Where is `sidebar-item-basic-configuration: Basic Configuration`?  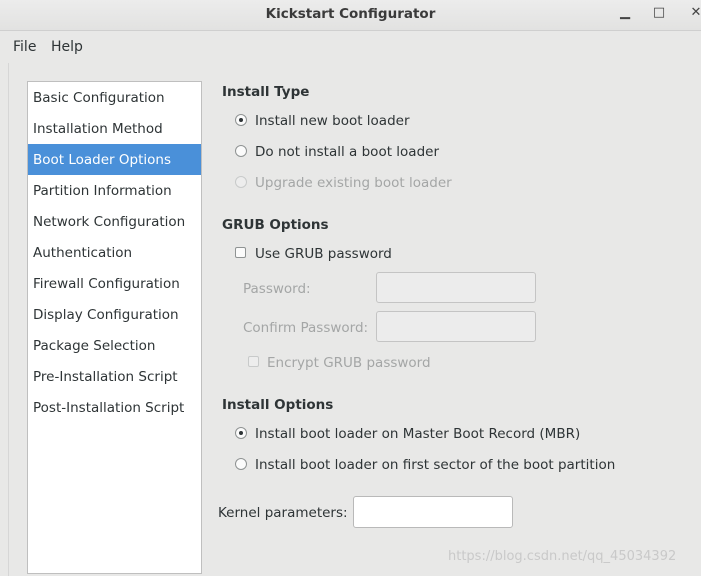
sidebar-item-basic-configuration: Basic Configuration is located at coordinates (114, 97).